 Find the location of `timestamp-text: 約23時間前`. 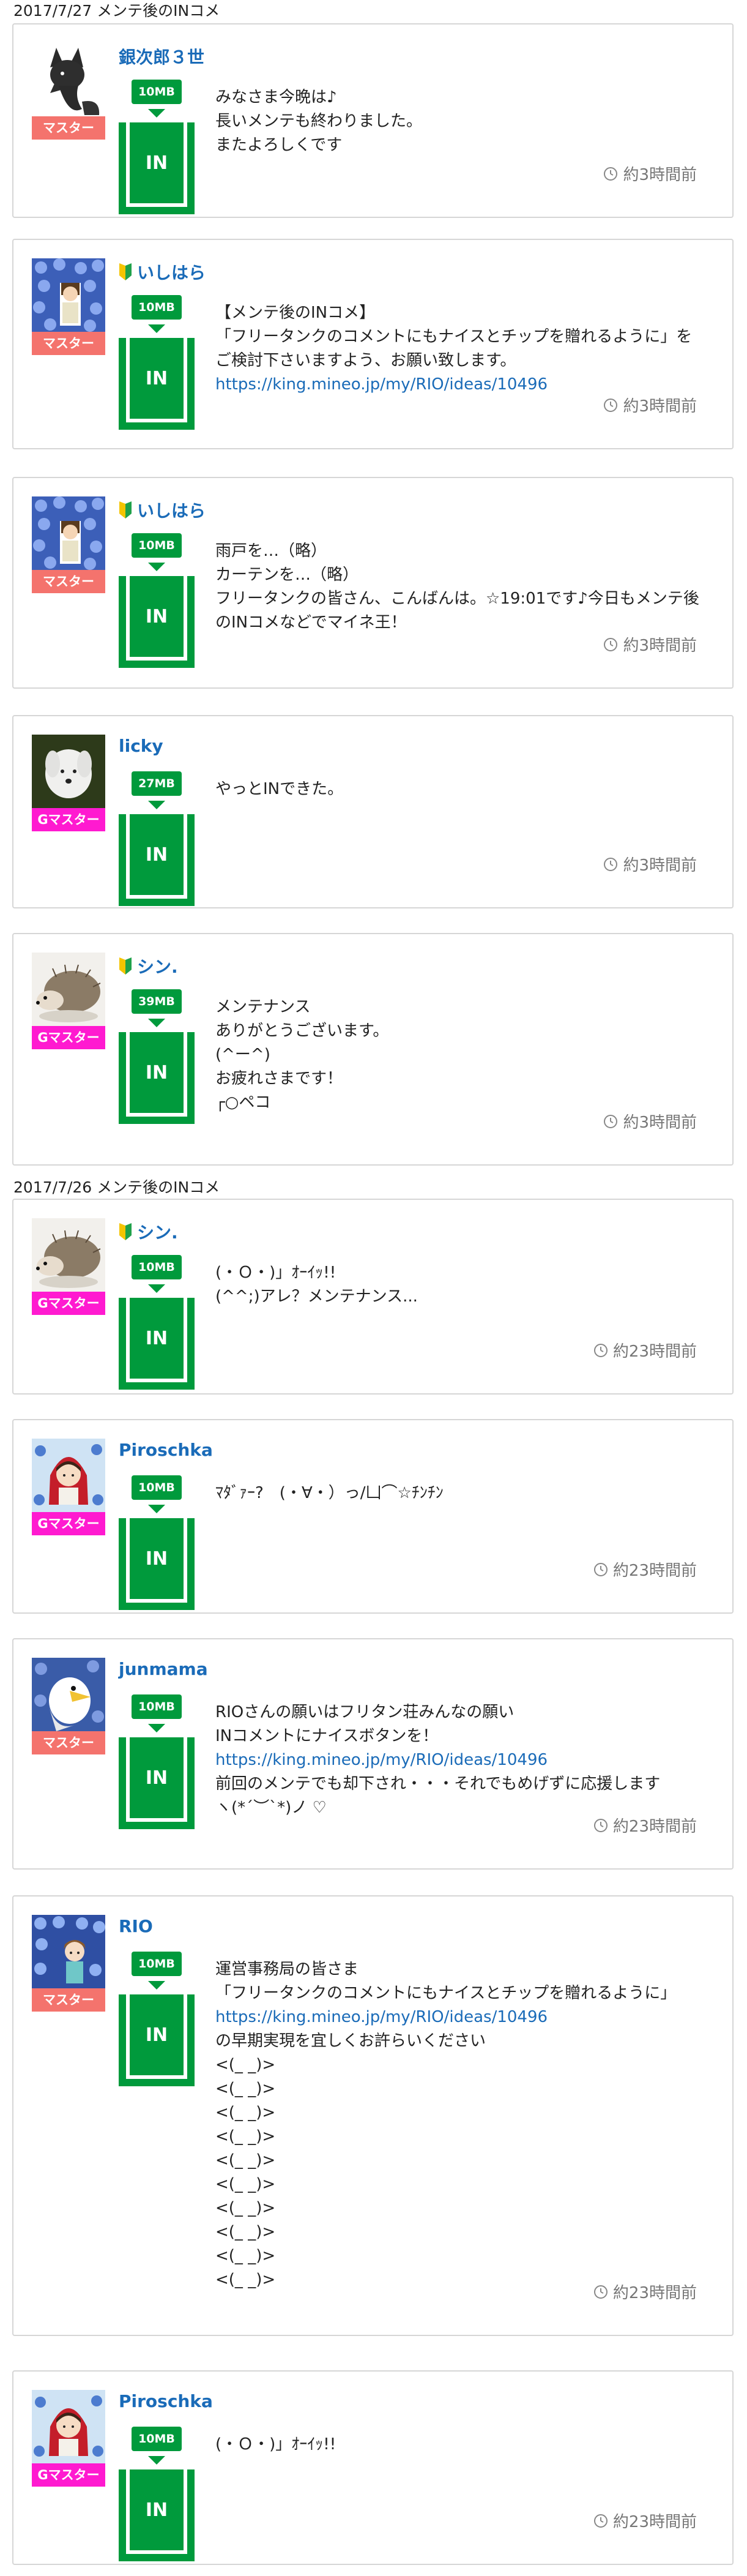

timestamp-text: 約23時間前 is located at coordinates (654, 2522).